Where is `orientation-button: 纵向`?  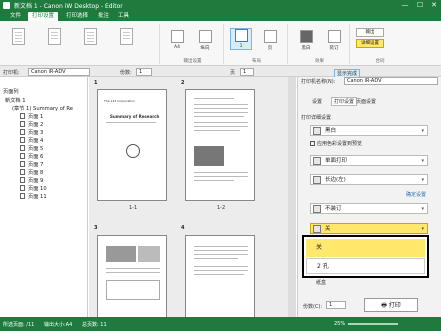
orientation-button: 纵向 is located at coordinates (205, 40).